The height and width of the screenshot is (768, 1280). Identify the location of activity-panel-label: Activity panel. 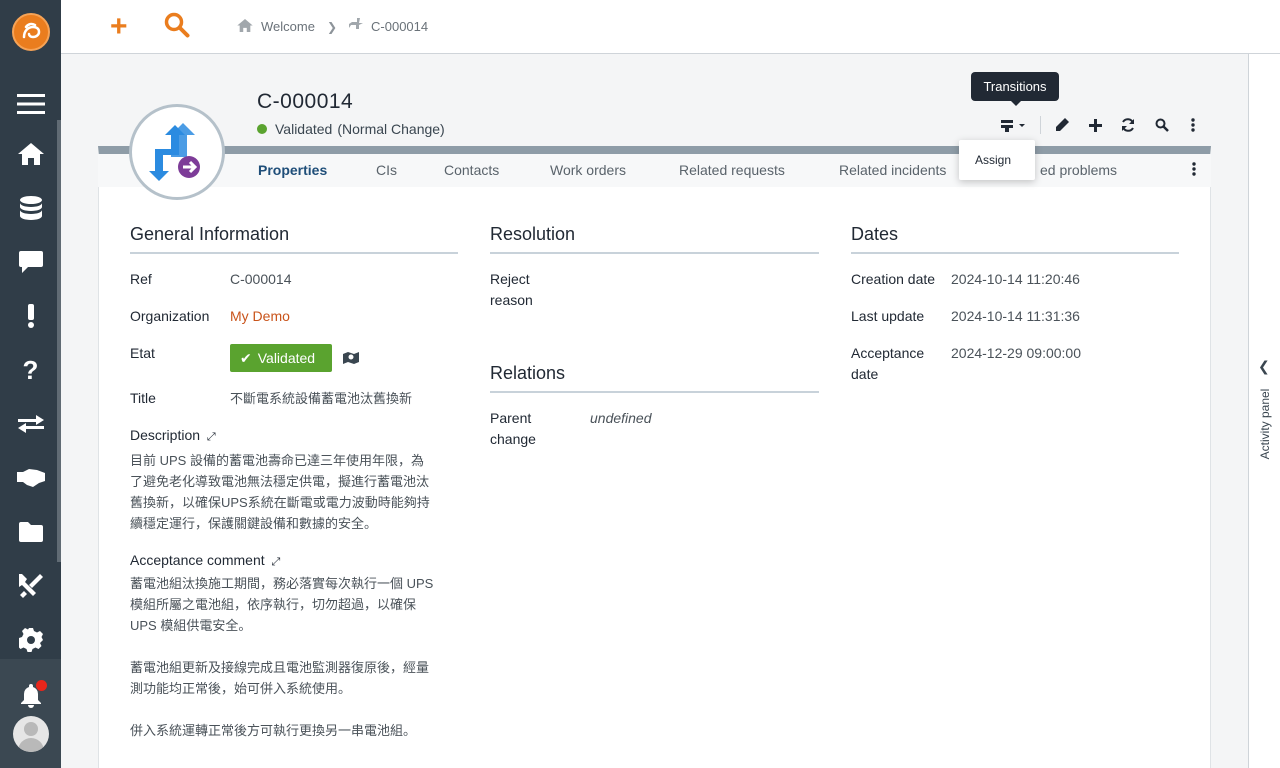
(1265, 424).